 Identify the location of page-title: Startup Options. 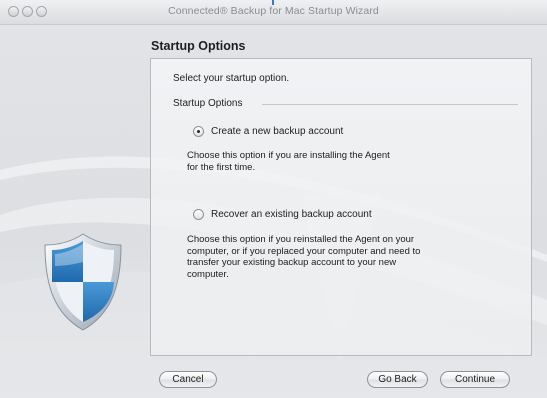
(198, 46).